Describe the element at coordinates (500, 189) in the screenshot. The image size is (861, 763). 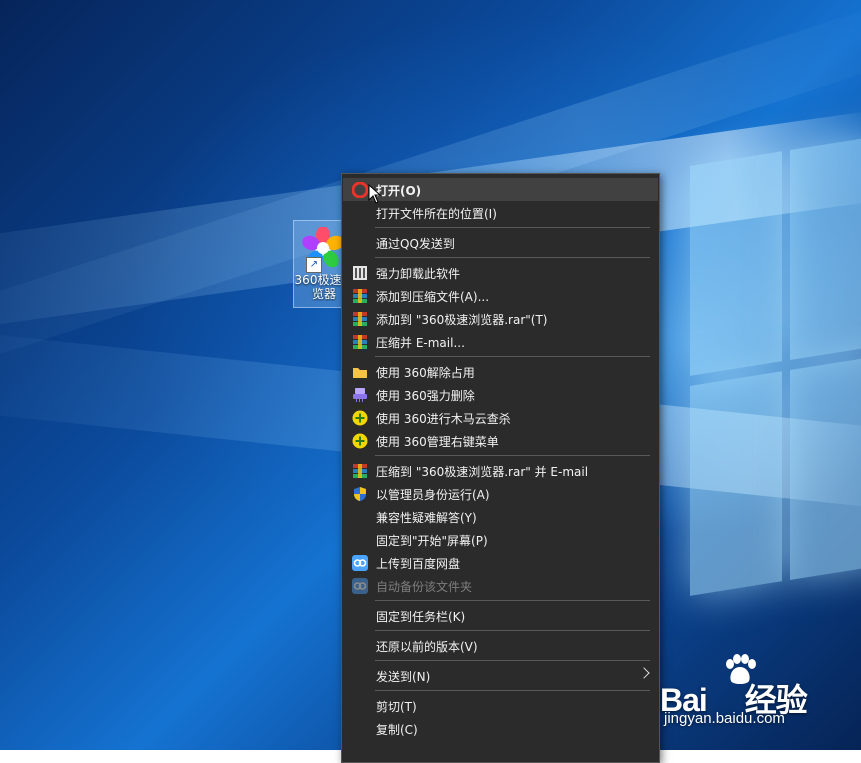
I see `menu-item-open: 打开(O)` at that location.